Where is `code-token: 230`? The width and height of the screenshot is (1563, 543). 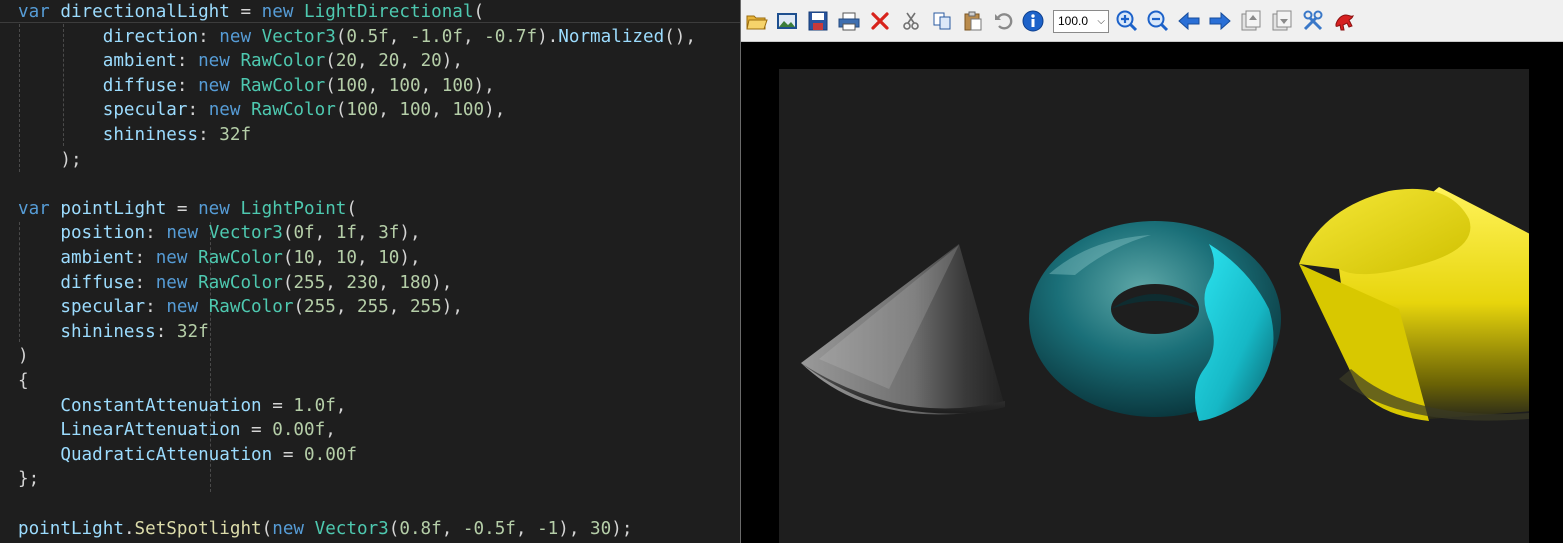
code-token: 230 is located at coordinates (362, 282).